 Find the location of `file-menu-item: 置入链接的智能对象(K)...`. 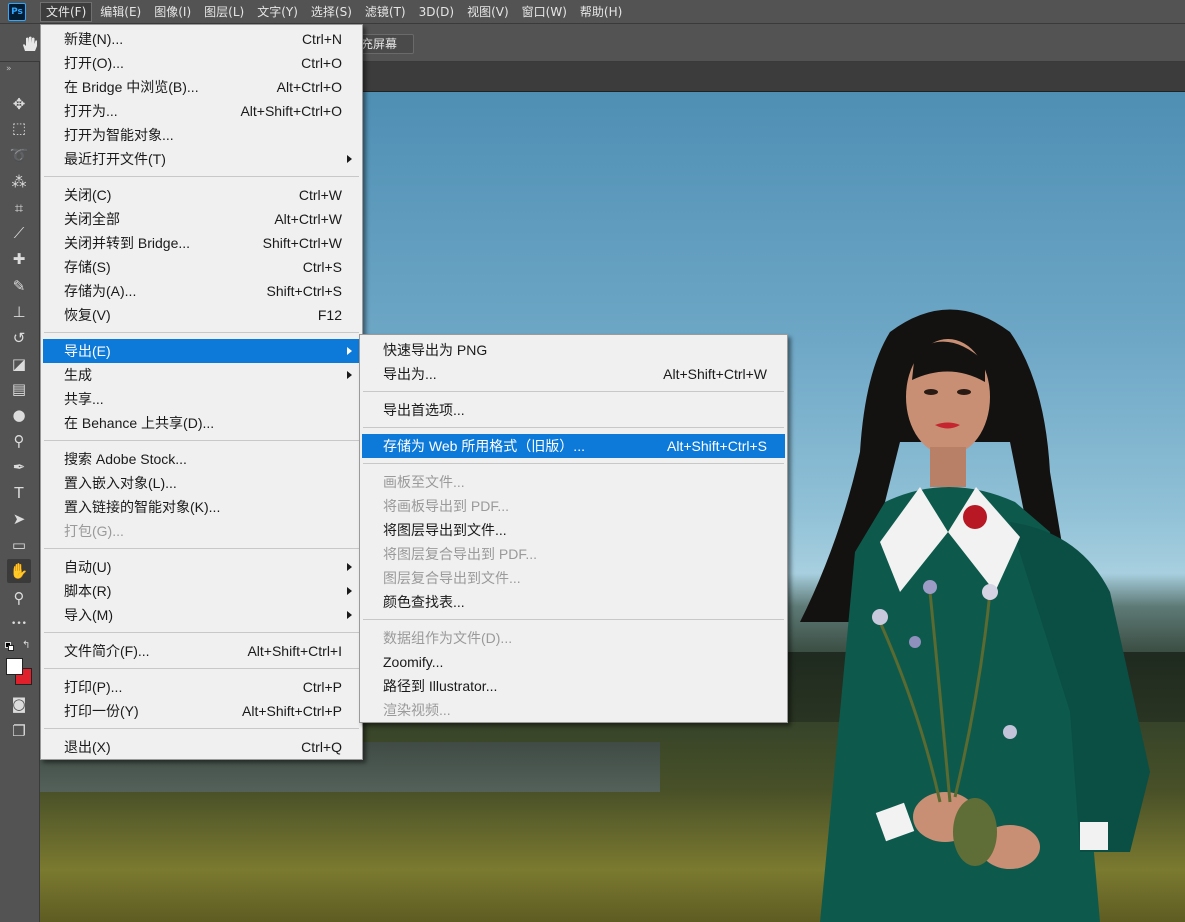

file-menu-item: 置入链接的智能对象(K)... is located at coordinates (201, 507).